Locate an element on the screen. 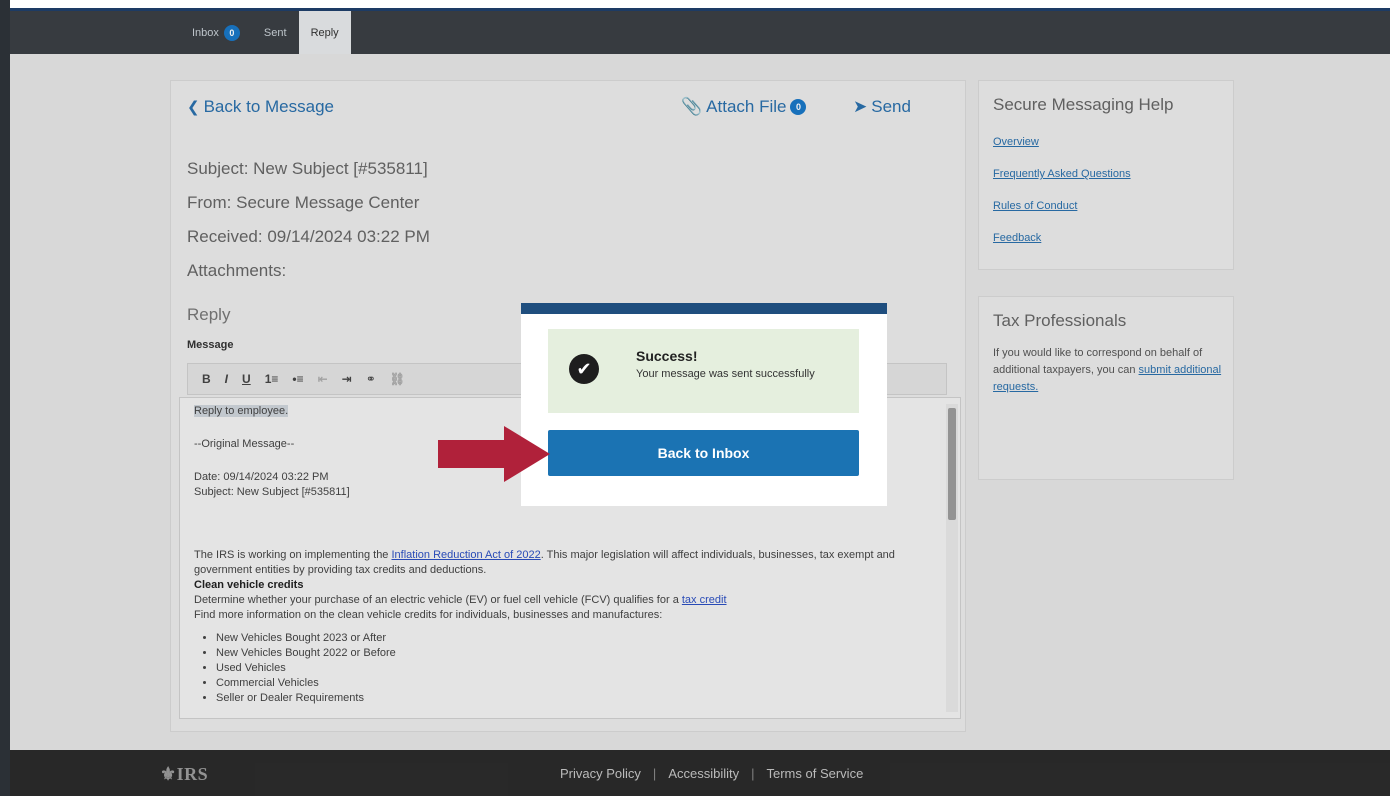 The image size is (1390, 796). success-title: Success! is located at coordinates (667, 356).